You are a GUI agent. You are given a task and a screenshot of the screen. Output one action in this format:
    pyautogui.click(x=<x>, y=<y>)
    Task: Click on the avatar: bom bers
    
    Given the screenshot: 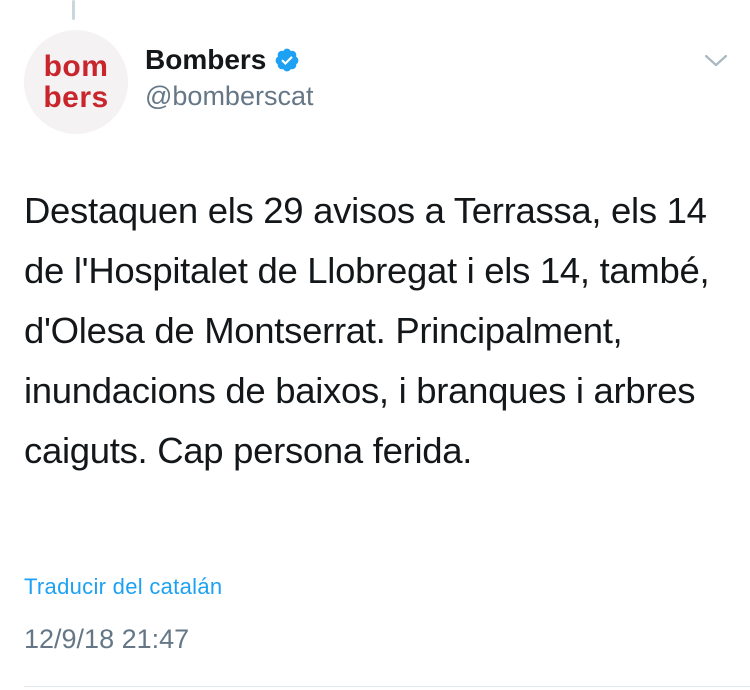 What is the action you would take?
    pyautogui.click(x=76, y=82)
    